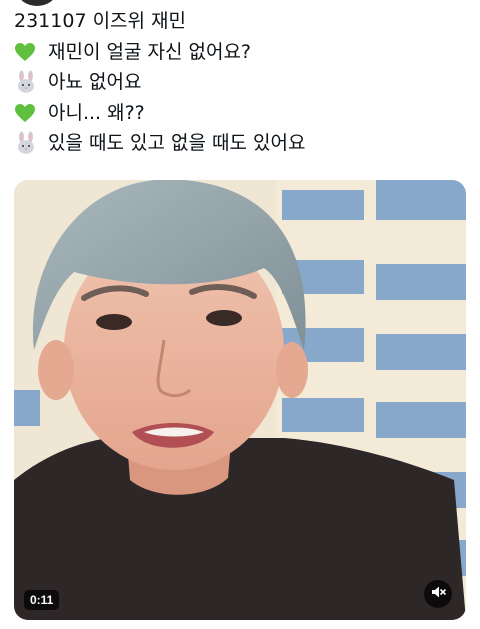  Describe the element at coordinates (100, 21) in the screenshot. I see `tweet-line-text: 231107 이즈위 재민` at that location.